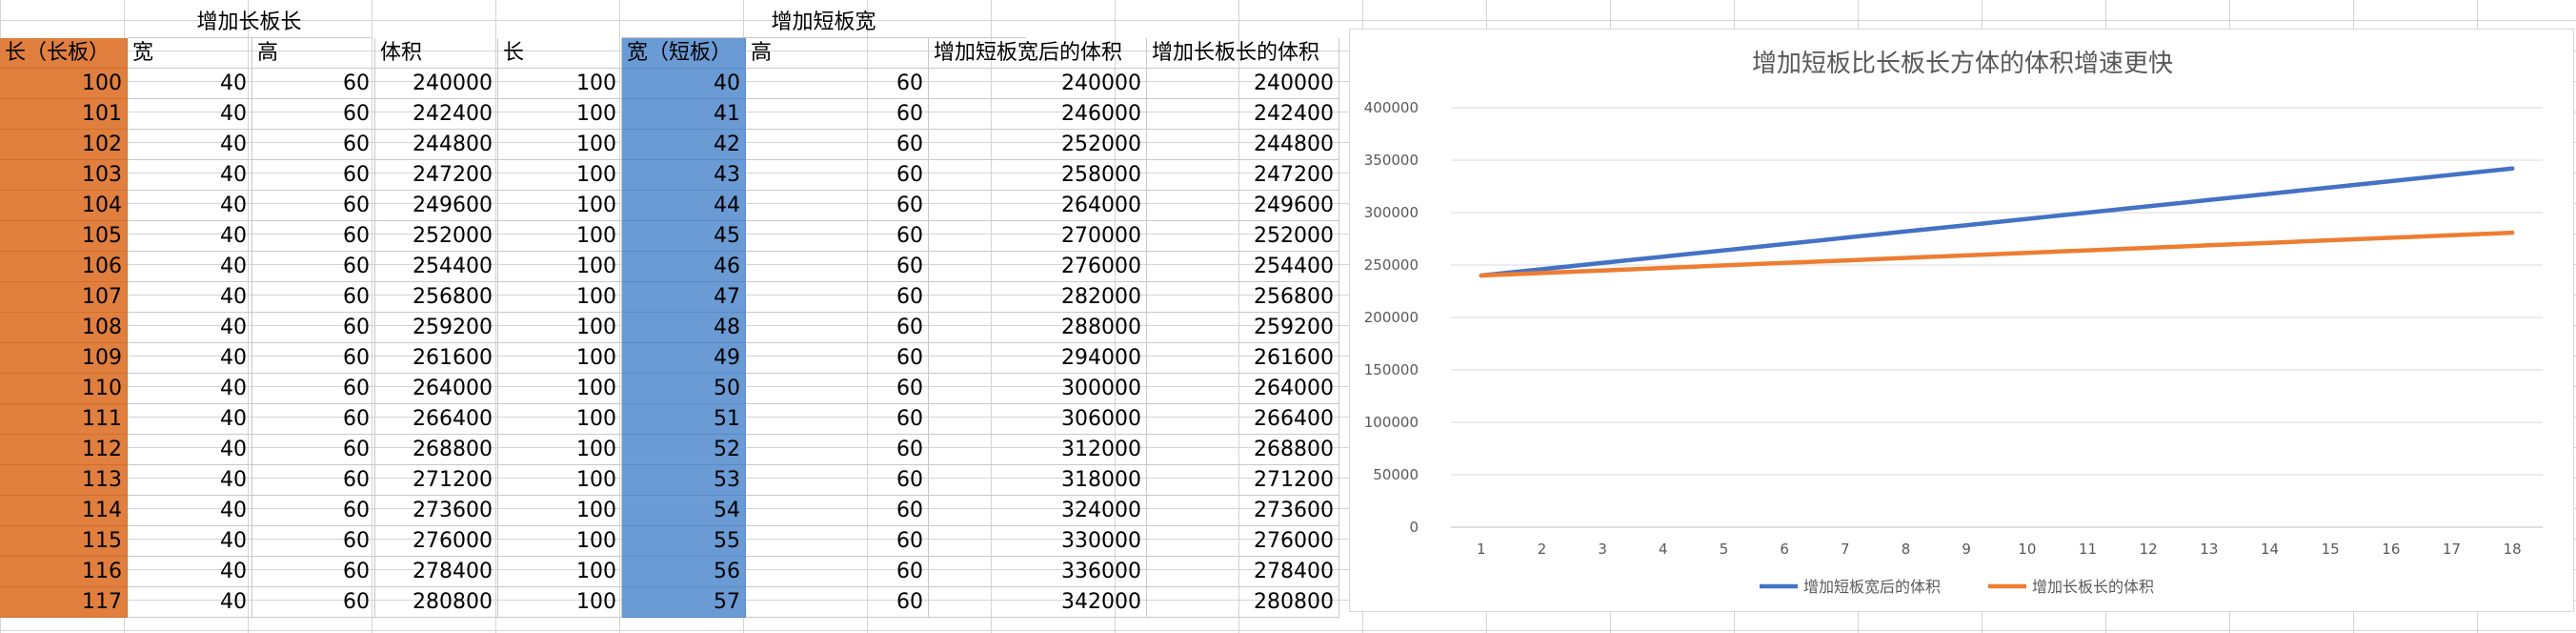 This screenshot has width=2576, height=633. What do you see at coordinates (1038, 481) in the screenshot?
I see `table-cell: 318000` at bounding box center [1038, 481].